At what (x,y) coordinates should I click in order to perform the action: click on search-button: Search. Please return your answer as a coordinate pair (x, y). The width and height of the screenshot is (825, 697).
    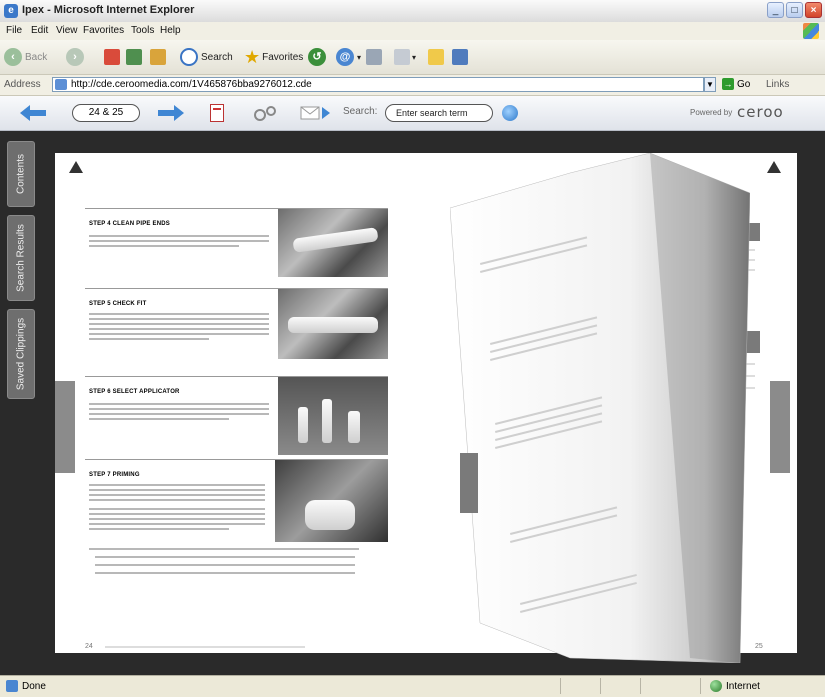
    Looking at the image, I should click on (206, 57).